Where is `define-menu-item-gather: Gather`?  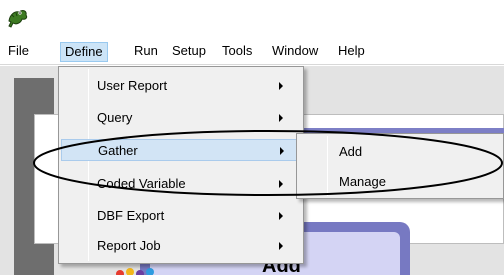 define-menu-item-gather: Gather is located at coordinates (181, 150).